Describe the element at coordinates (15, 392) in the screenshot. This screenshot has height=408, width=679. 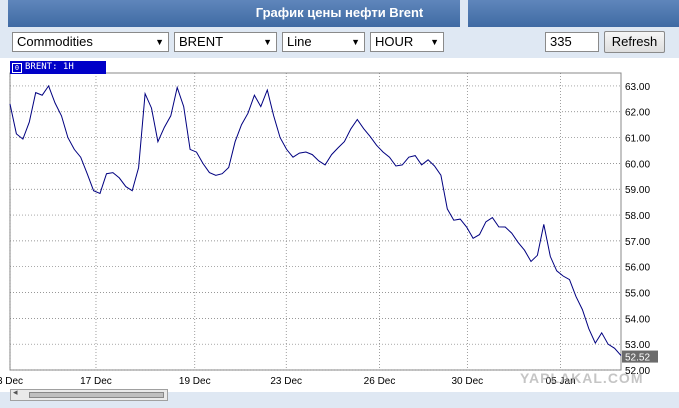
I see `scroll-left-arrow-icon: ◂` at that location.